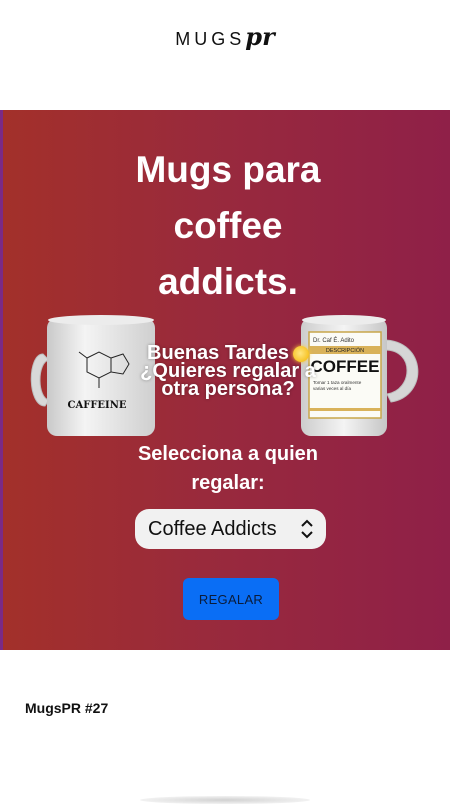 The image size is (450, 804). I want to click on bottom-divider, so click(225, 800).